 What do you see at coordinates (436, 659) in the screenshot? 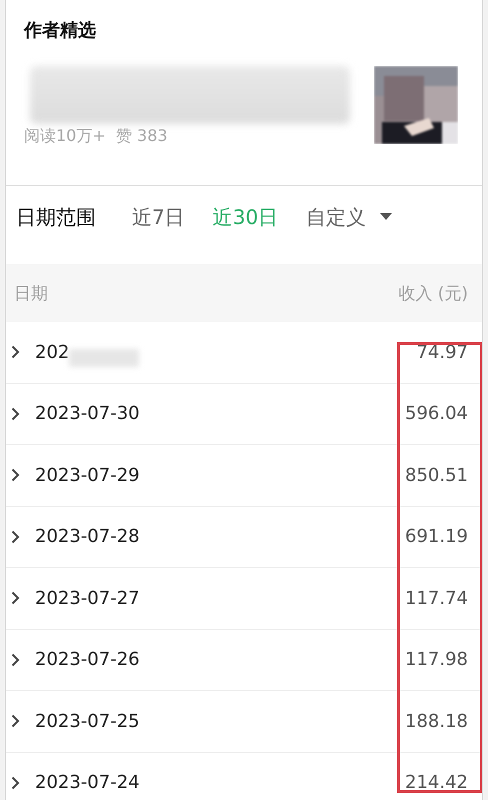
I see `income-cell: 117.98` at bounding box center [436, 659].